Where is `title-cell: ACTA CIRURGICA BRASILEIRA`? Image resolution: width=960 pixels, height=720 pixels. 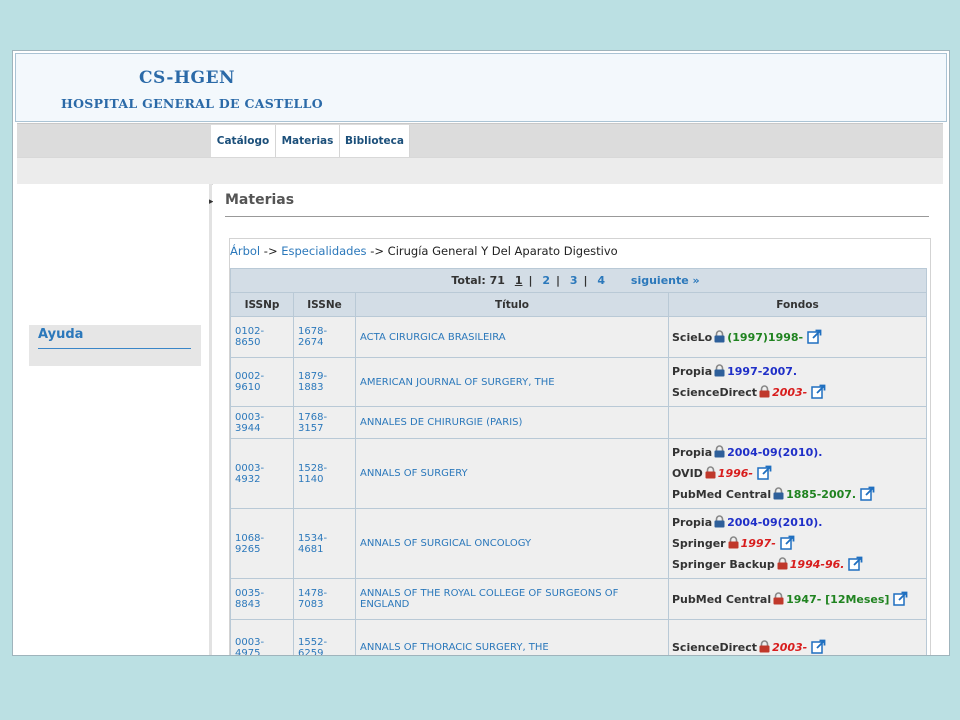
title-cell: ACTA CIRURGICA BRASILEIRA is located at coordinates (512, 337).